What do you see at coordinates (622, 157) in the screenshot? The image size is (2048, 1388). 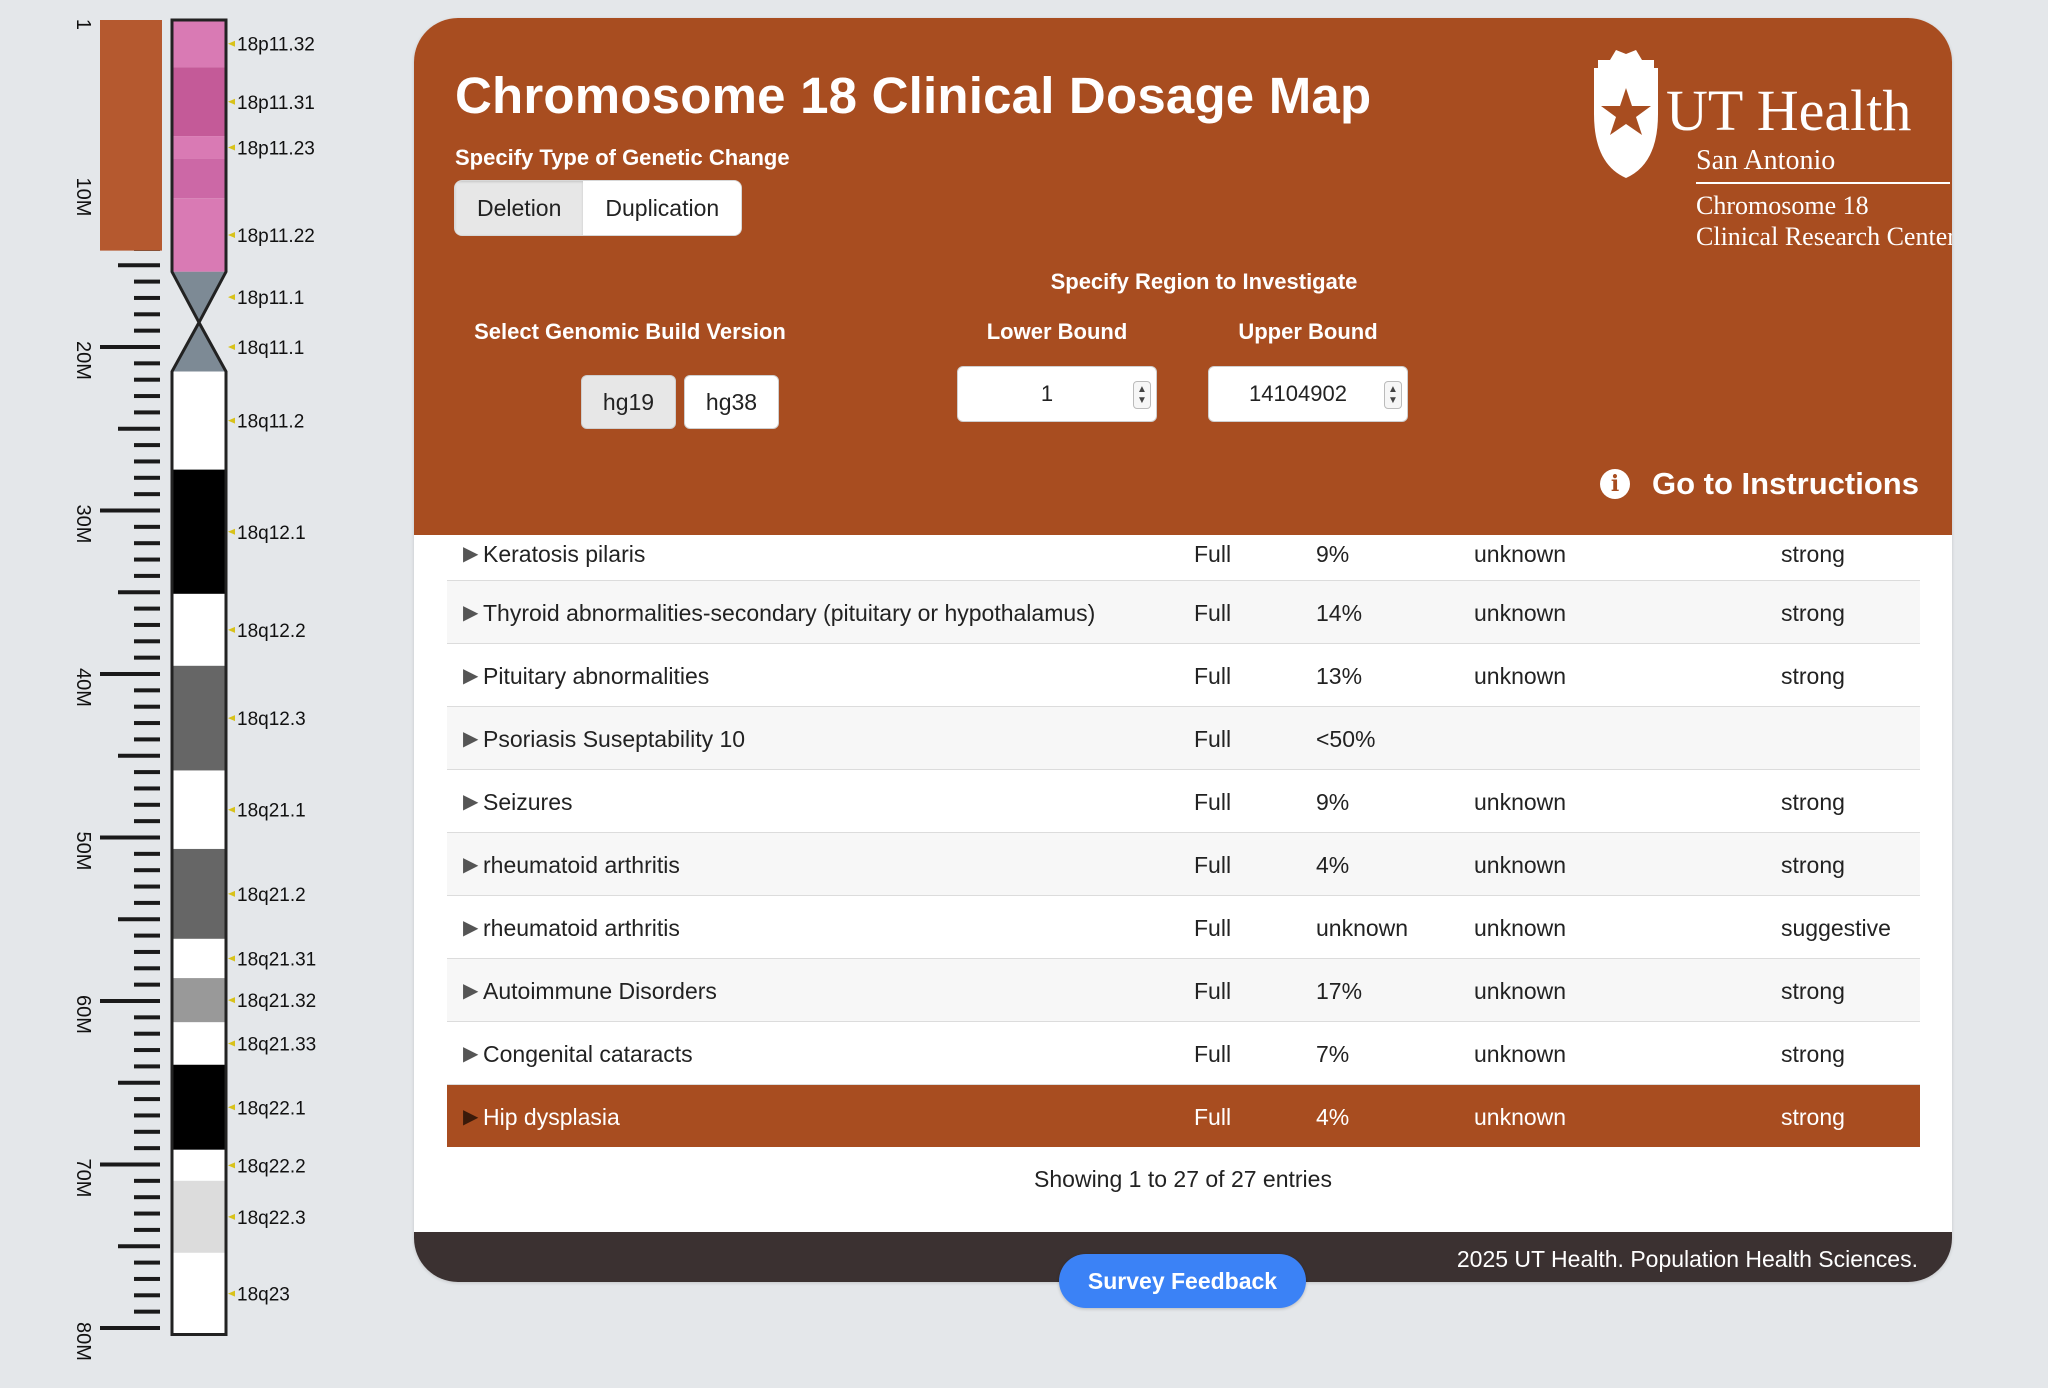 I see `change-type-label: Specify Type of Genetic Change` at bounding box center [622, 157].